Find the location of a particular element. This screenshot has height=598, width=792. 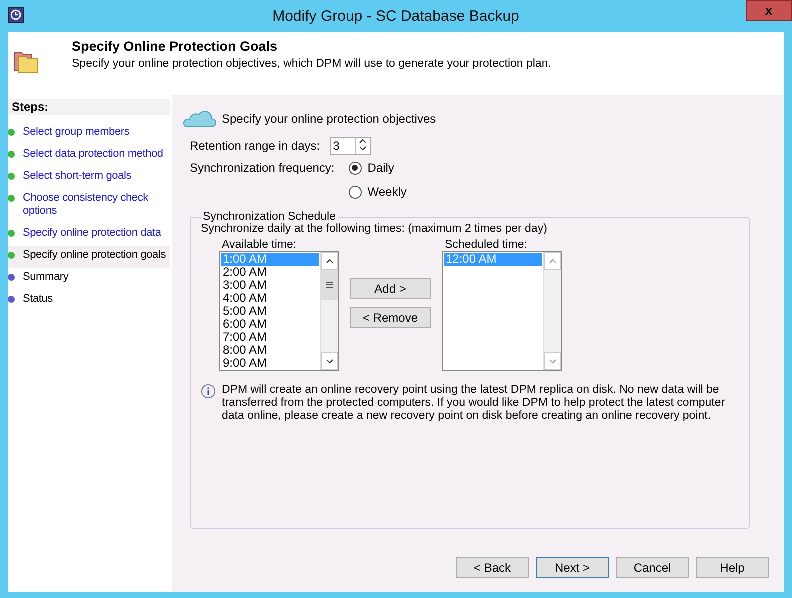

scheduled-label: Scheduled time: is located at coordinates (486, 245).